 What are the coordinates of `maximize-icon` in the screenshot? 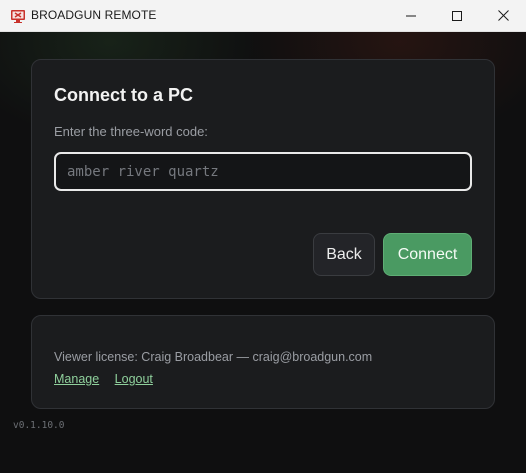 It's located at (457, 15).